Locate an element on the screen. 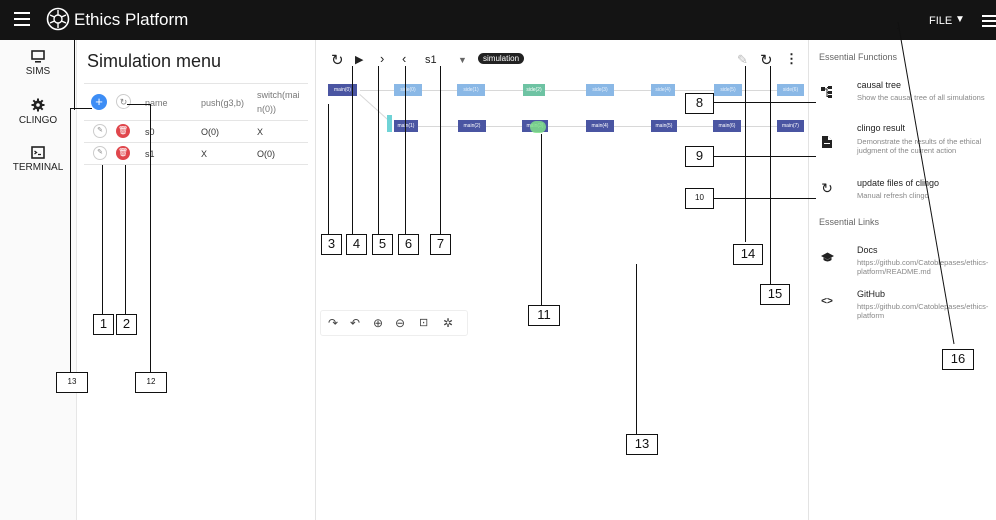  next-button: › is located at coordinates (382, 58).